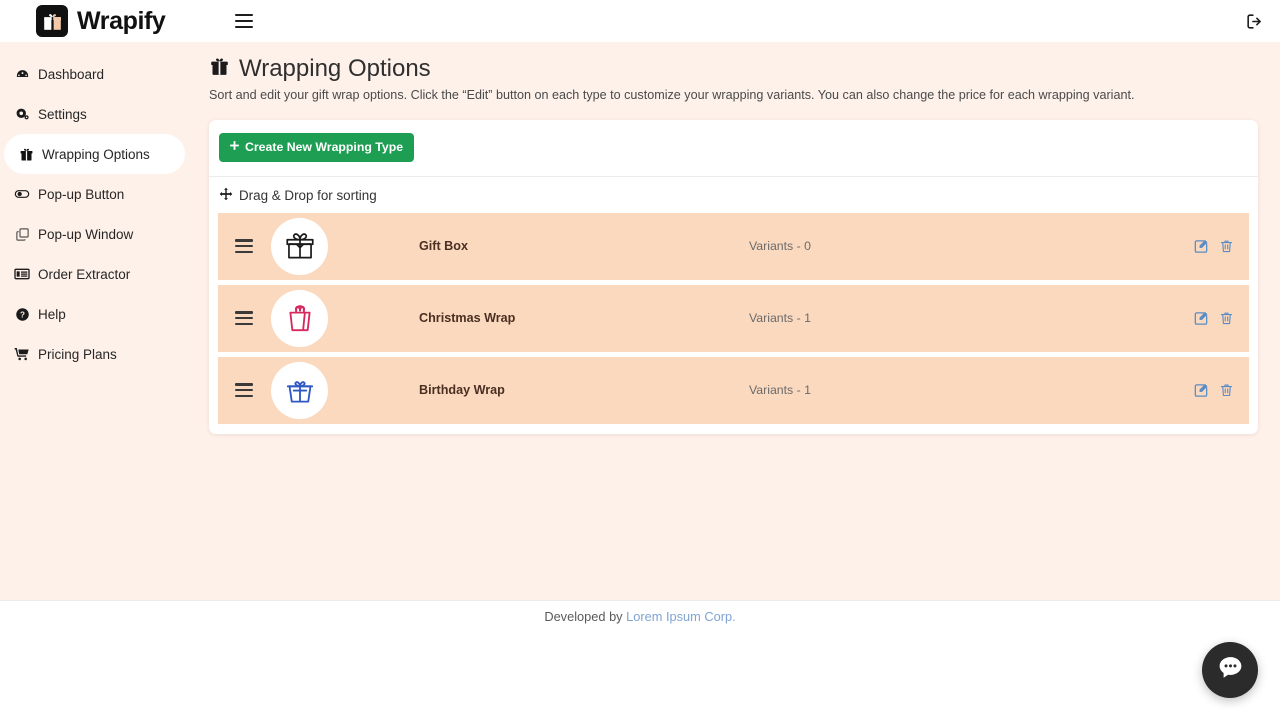 The width and height of the screenshot is (1280, 720). I want to click on create-button-label: Create New Wrapping Type, so click(324, 146).